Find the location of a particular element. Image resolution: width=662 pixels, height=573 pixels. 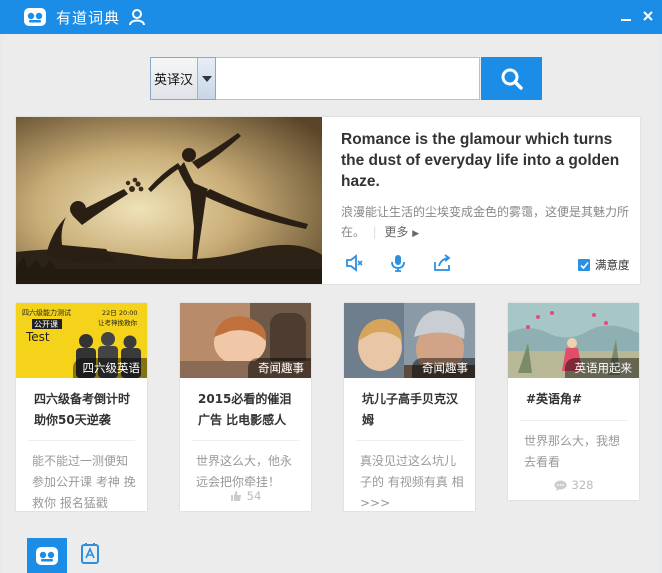

app-title: 有道词典 is located at coordinates (88, 17).